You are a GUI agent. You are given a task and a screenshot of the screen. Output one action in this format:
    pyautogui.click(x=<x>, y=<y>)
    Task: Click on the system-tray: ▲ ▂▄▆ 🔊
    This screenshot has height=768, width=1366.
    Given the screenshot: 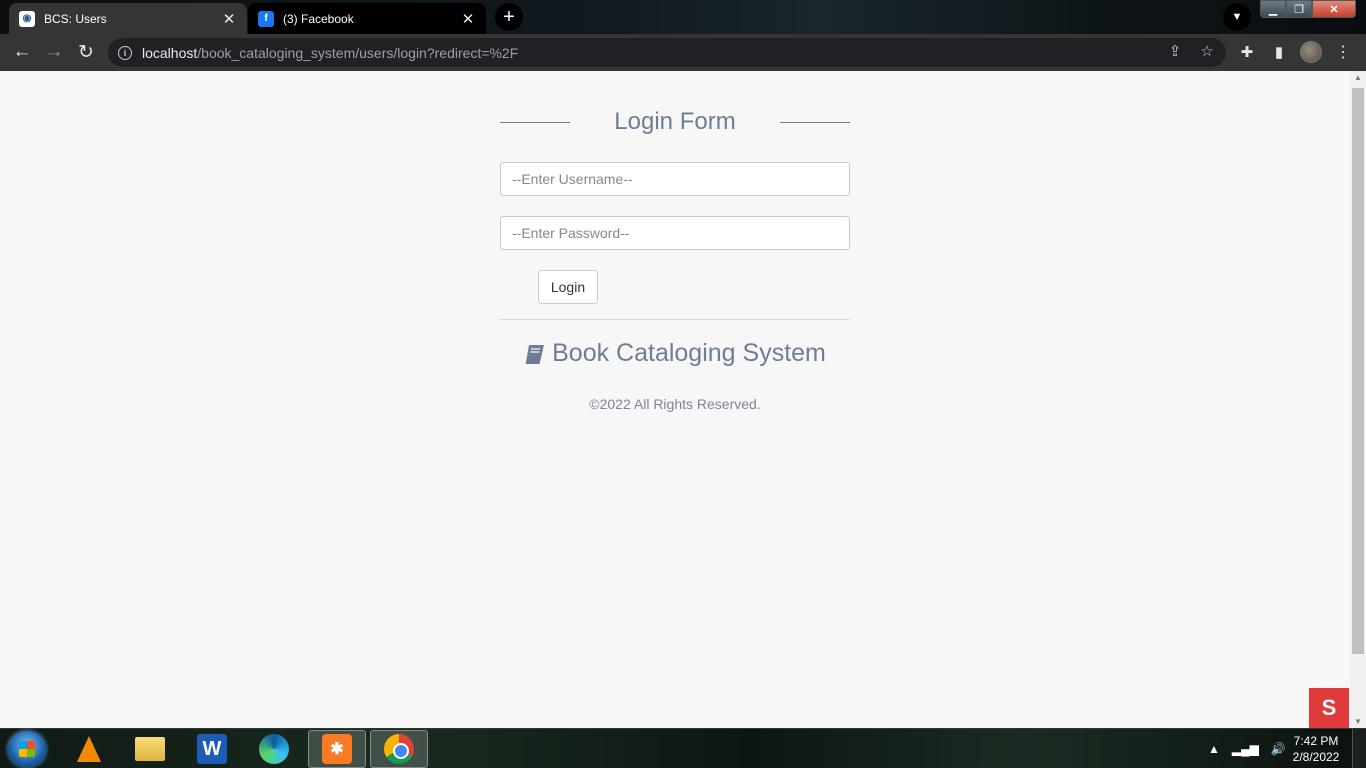 What is the action you would take?
    pyautogui.click(x=1247, y=748)
    